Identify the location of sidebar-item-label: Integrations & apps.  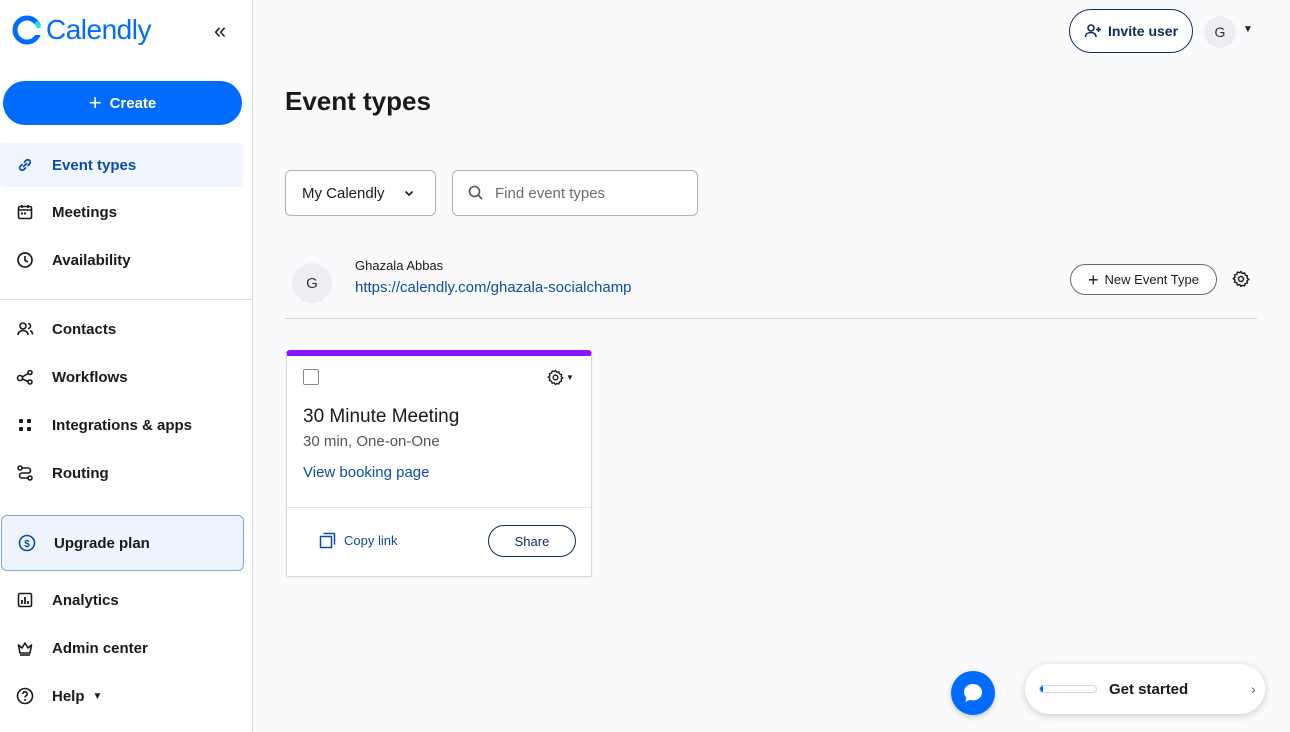
(122, 425).